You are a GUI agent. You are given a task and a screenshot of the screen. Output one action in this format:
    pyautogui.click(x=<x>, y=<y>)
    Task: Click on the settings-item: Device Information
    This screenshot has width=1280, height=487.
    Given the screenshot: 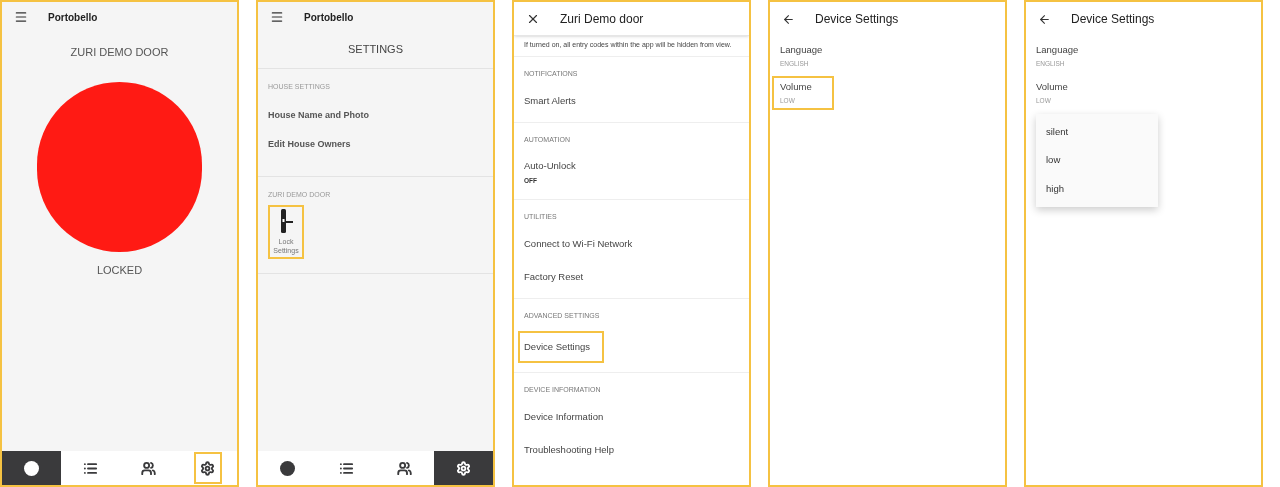 What is the action you would take?
    pyautogui.click(x=564, y=416)
    